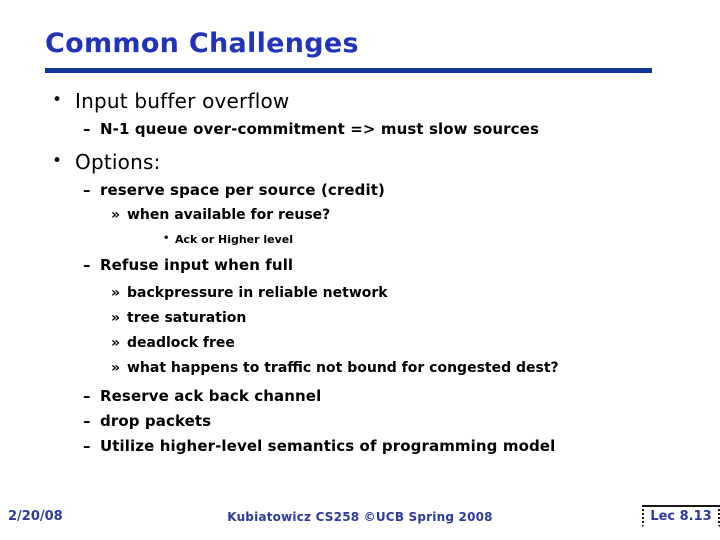  What do you see at coordinates (187, 317) in the screenshot?
I see `outline-item-label: tree saturation` at bounding box center [187, 317].